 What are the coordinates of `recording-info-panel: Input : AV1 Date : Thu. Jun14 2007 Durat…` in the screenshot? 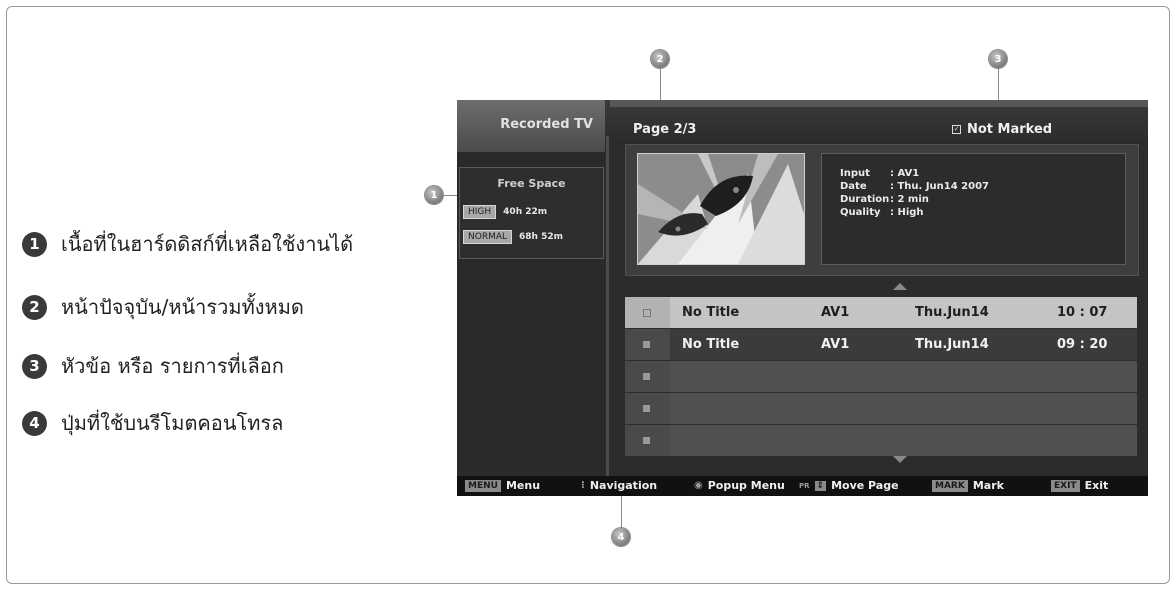 It's located at (973, 209).